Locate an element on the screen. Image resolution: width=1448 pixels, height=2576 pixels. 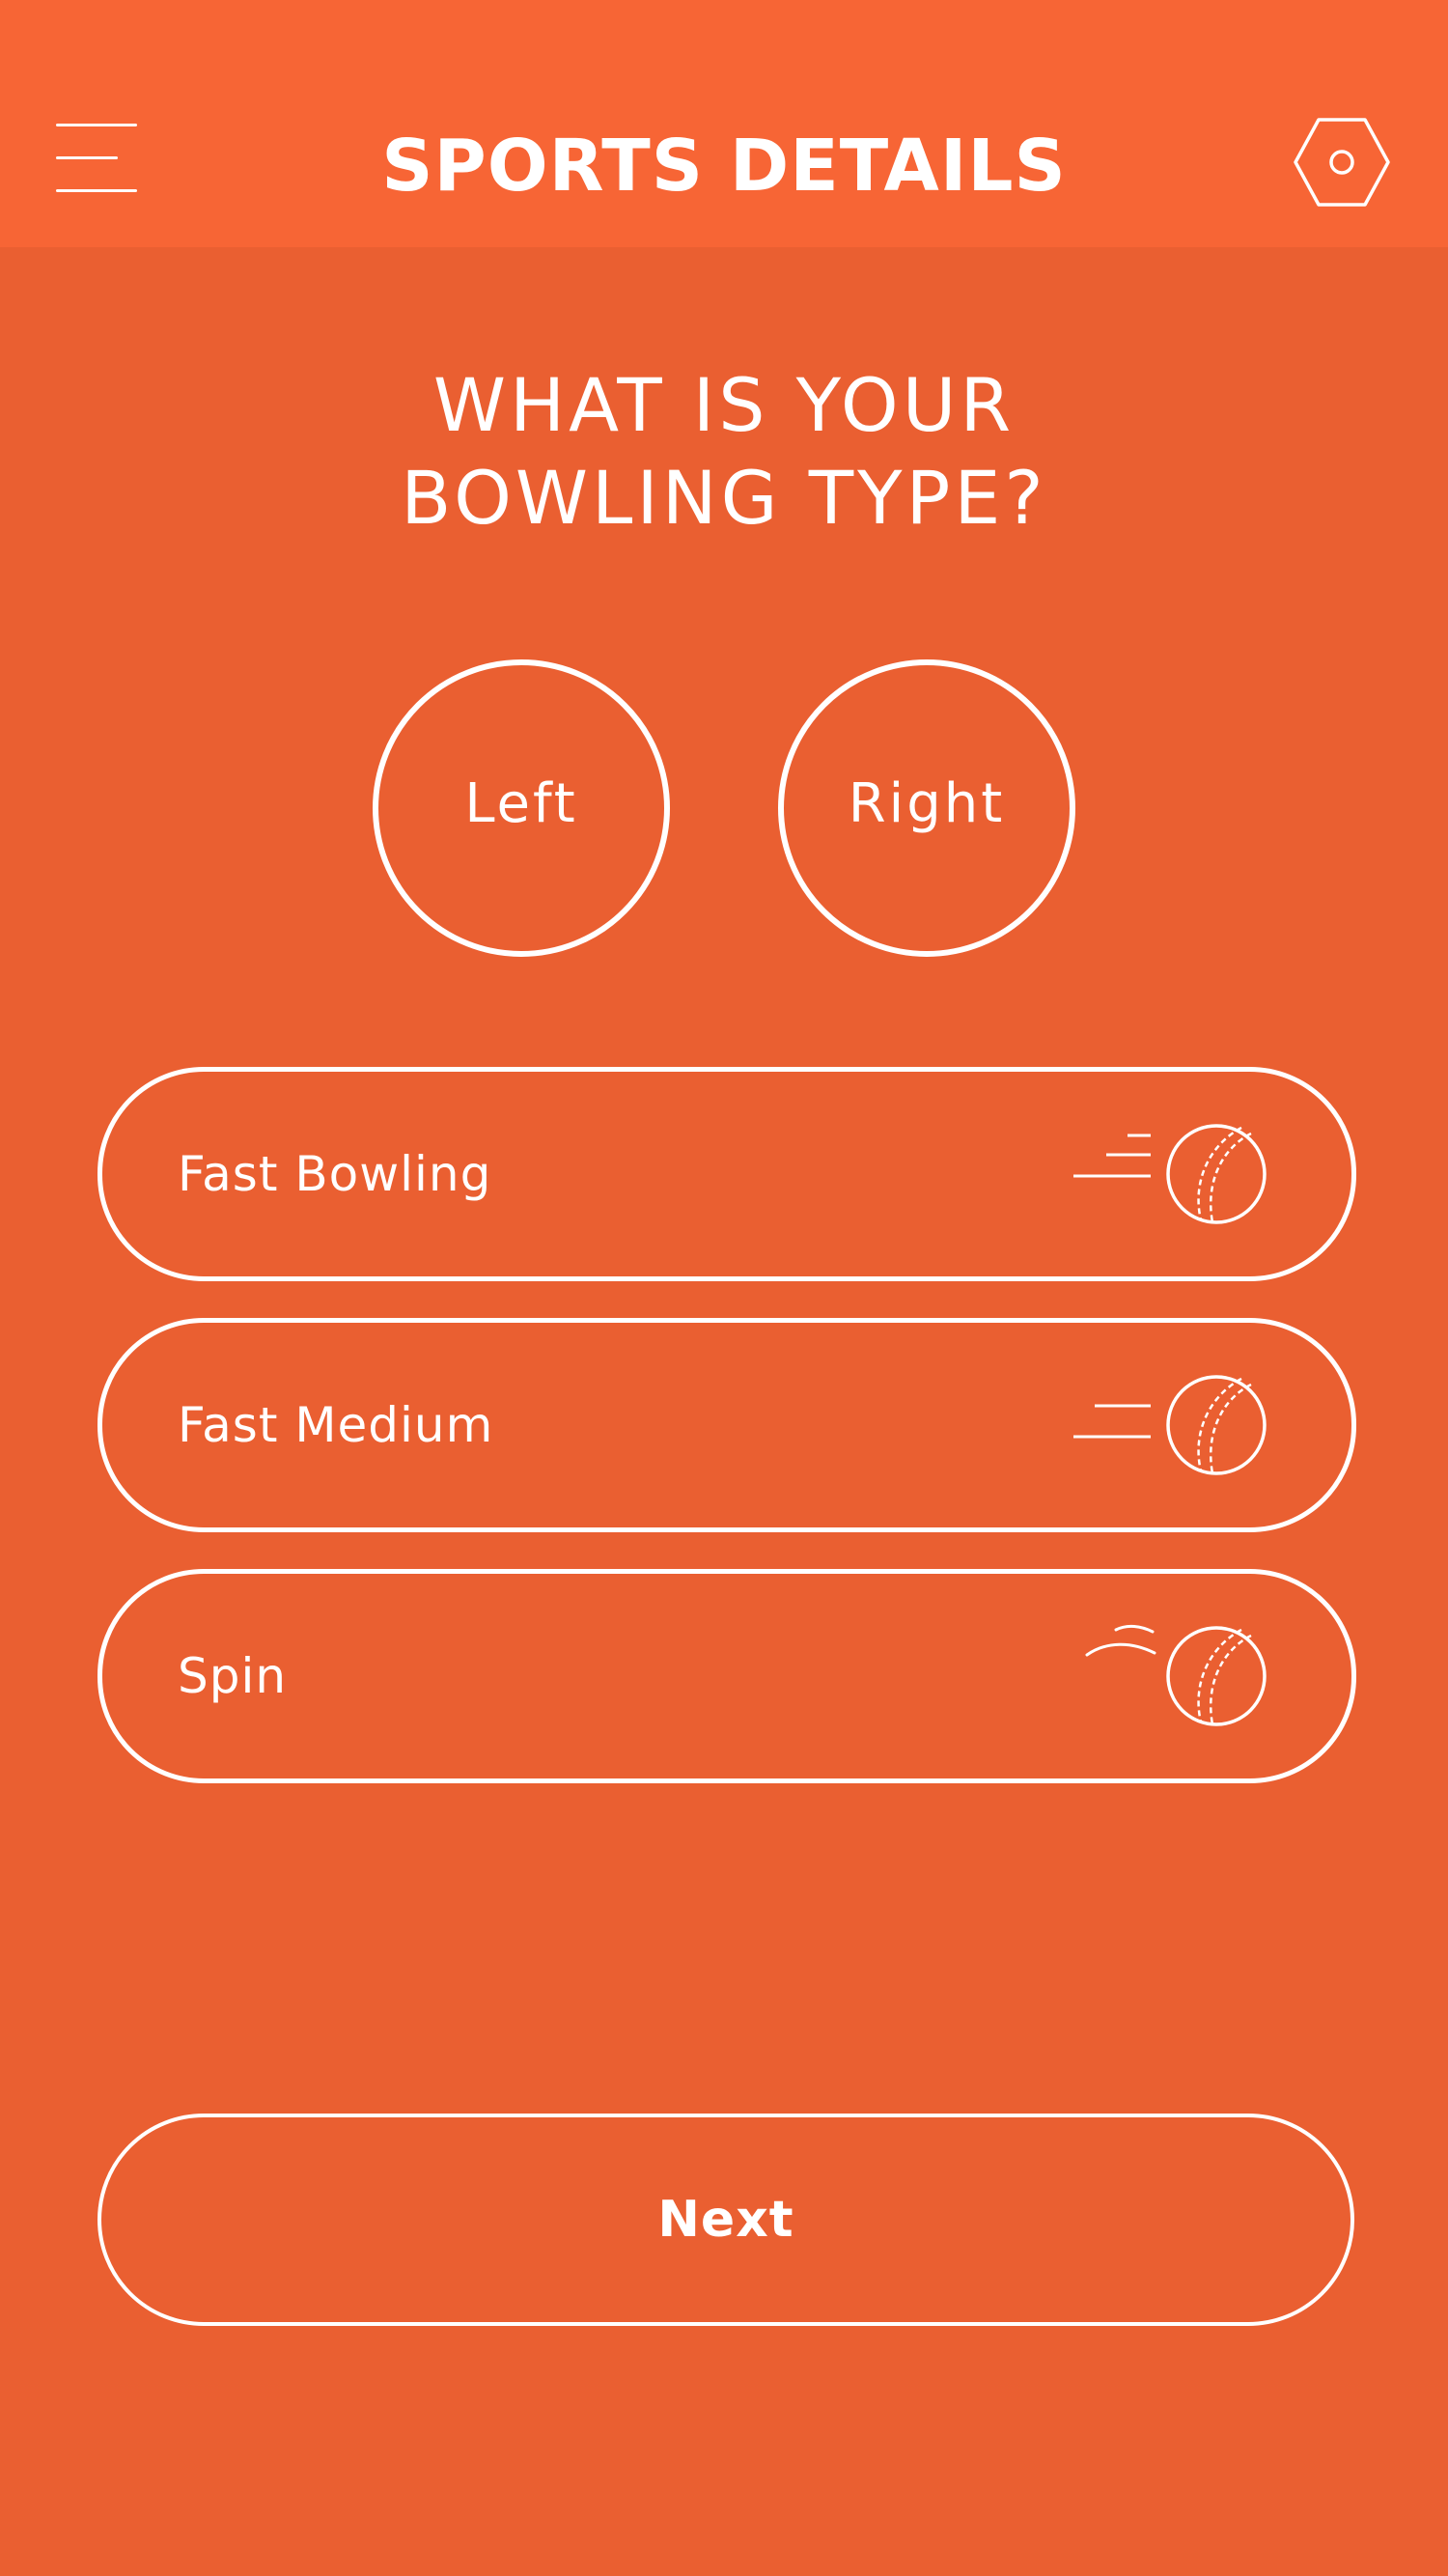
medium-ball-icon is located at coordinates (1178, 1425).